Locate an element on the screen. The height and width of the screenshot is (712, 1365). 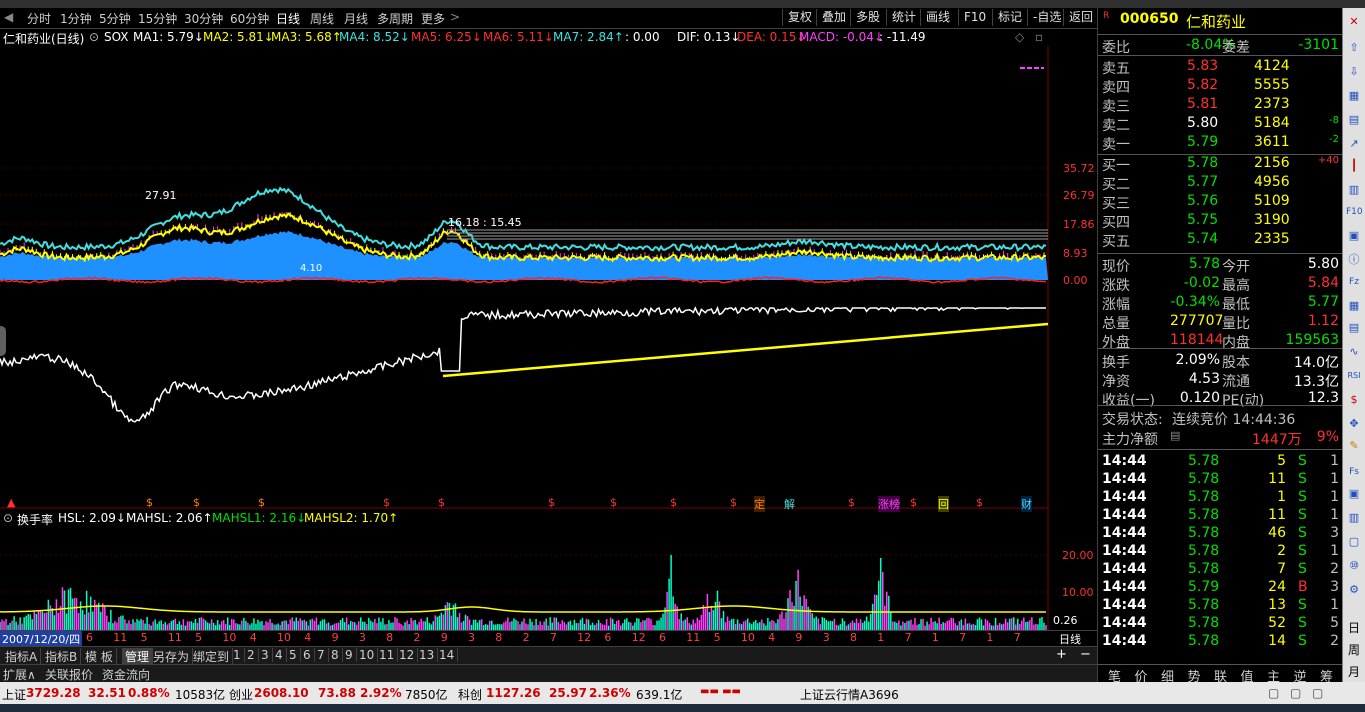
dollar-icon: $ is located at coordinates (1354, 400).